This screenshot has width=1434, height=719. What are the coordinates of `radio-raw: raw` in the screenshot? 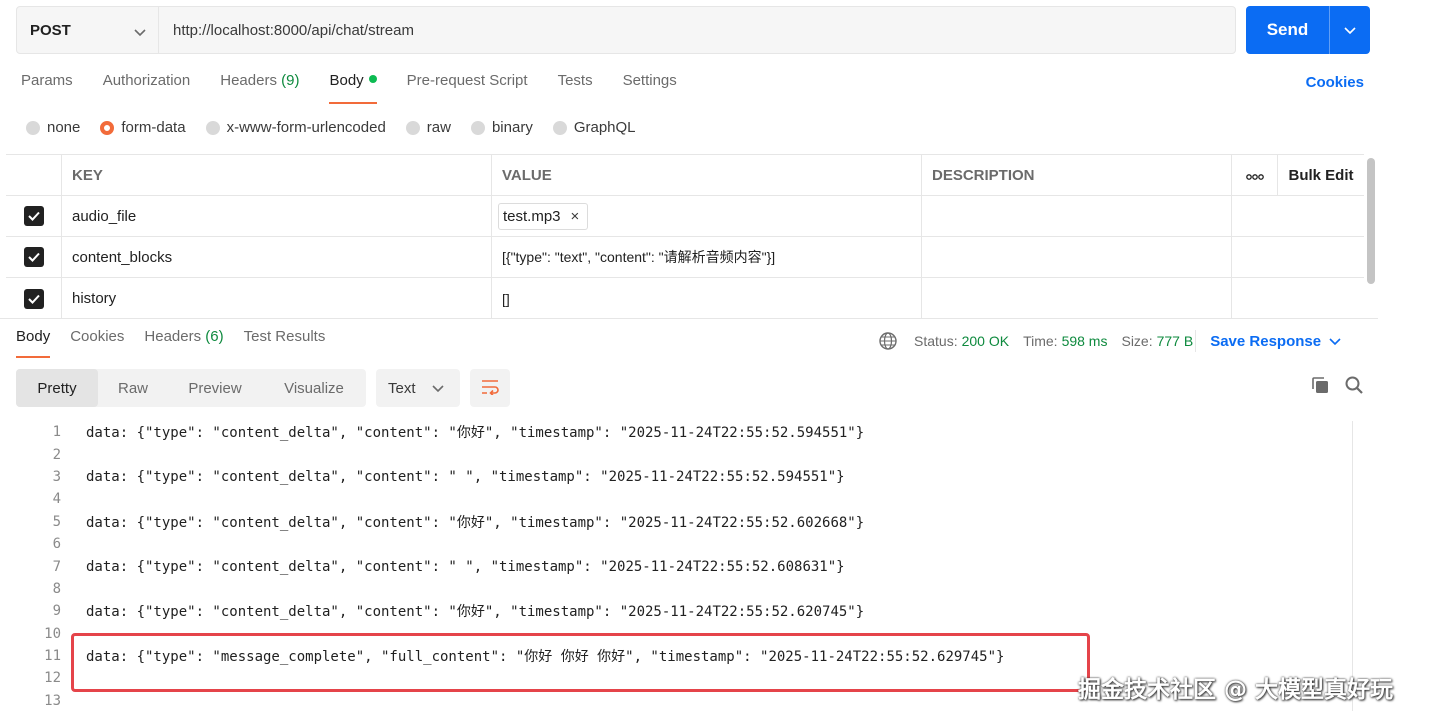 It's located at (428, 127).